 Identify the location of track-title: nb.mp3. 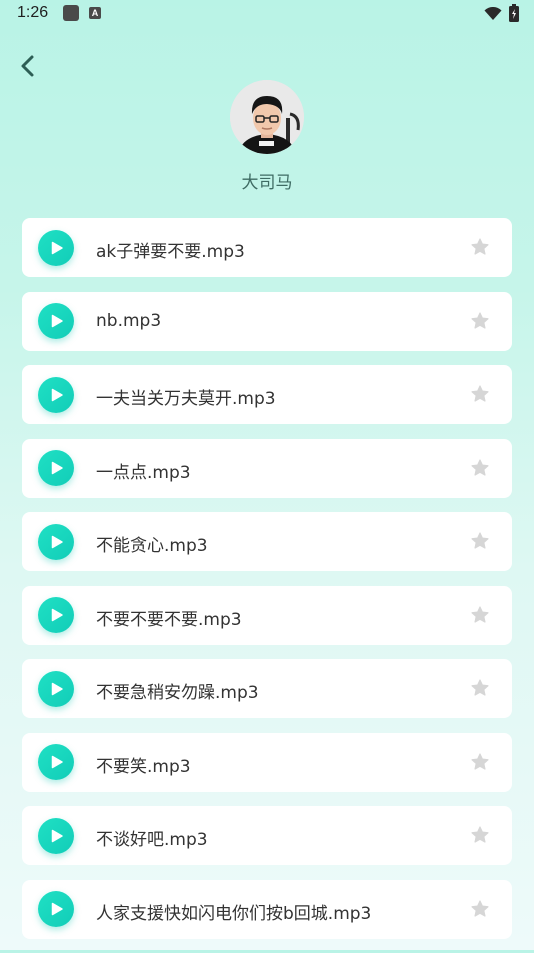
(129, 320).